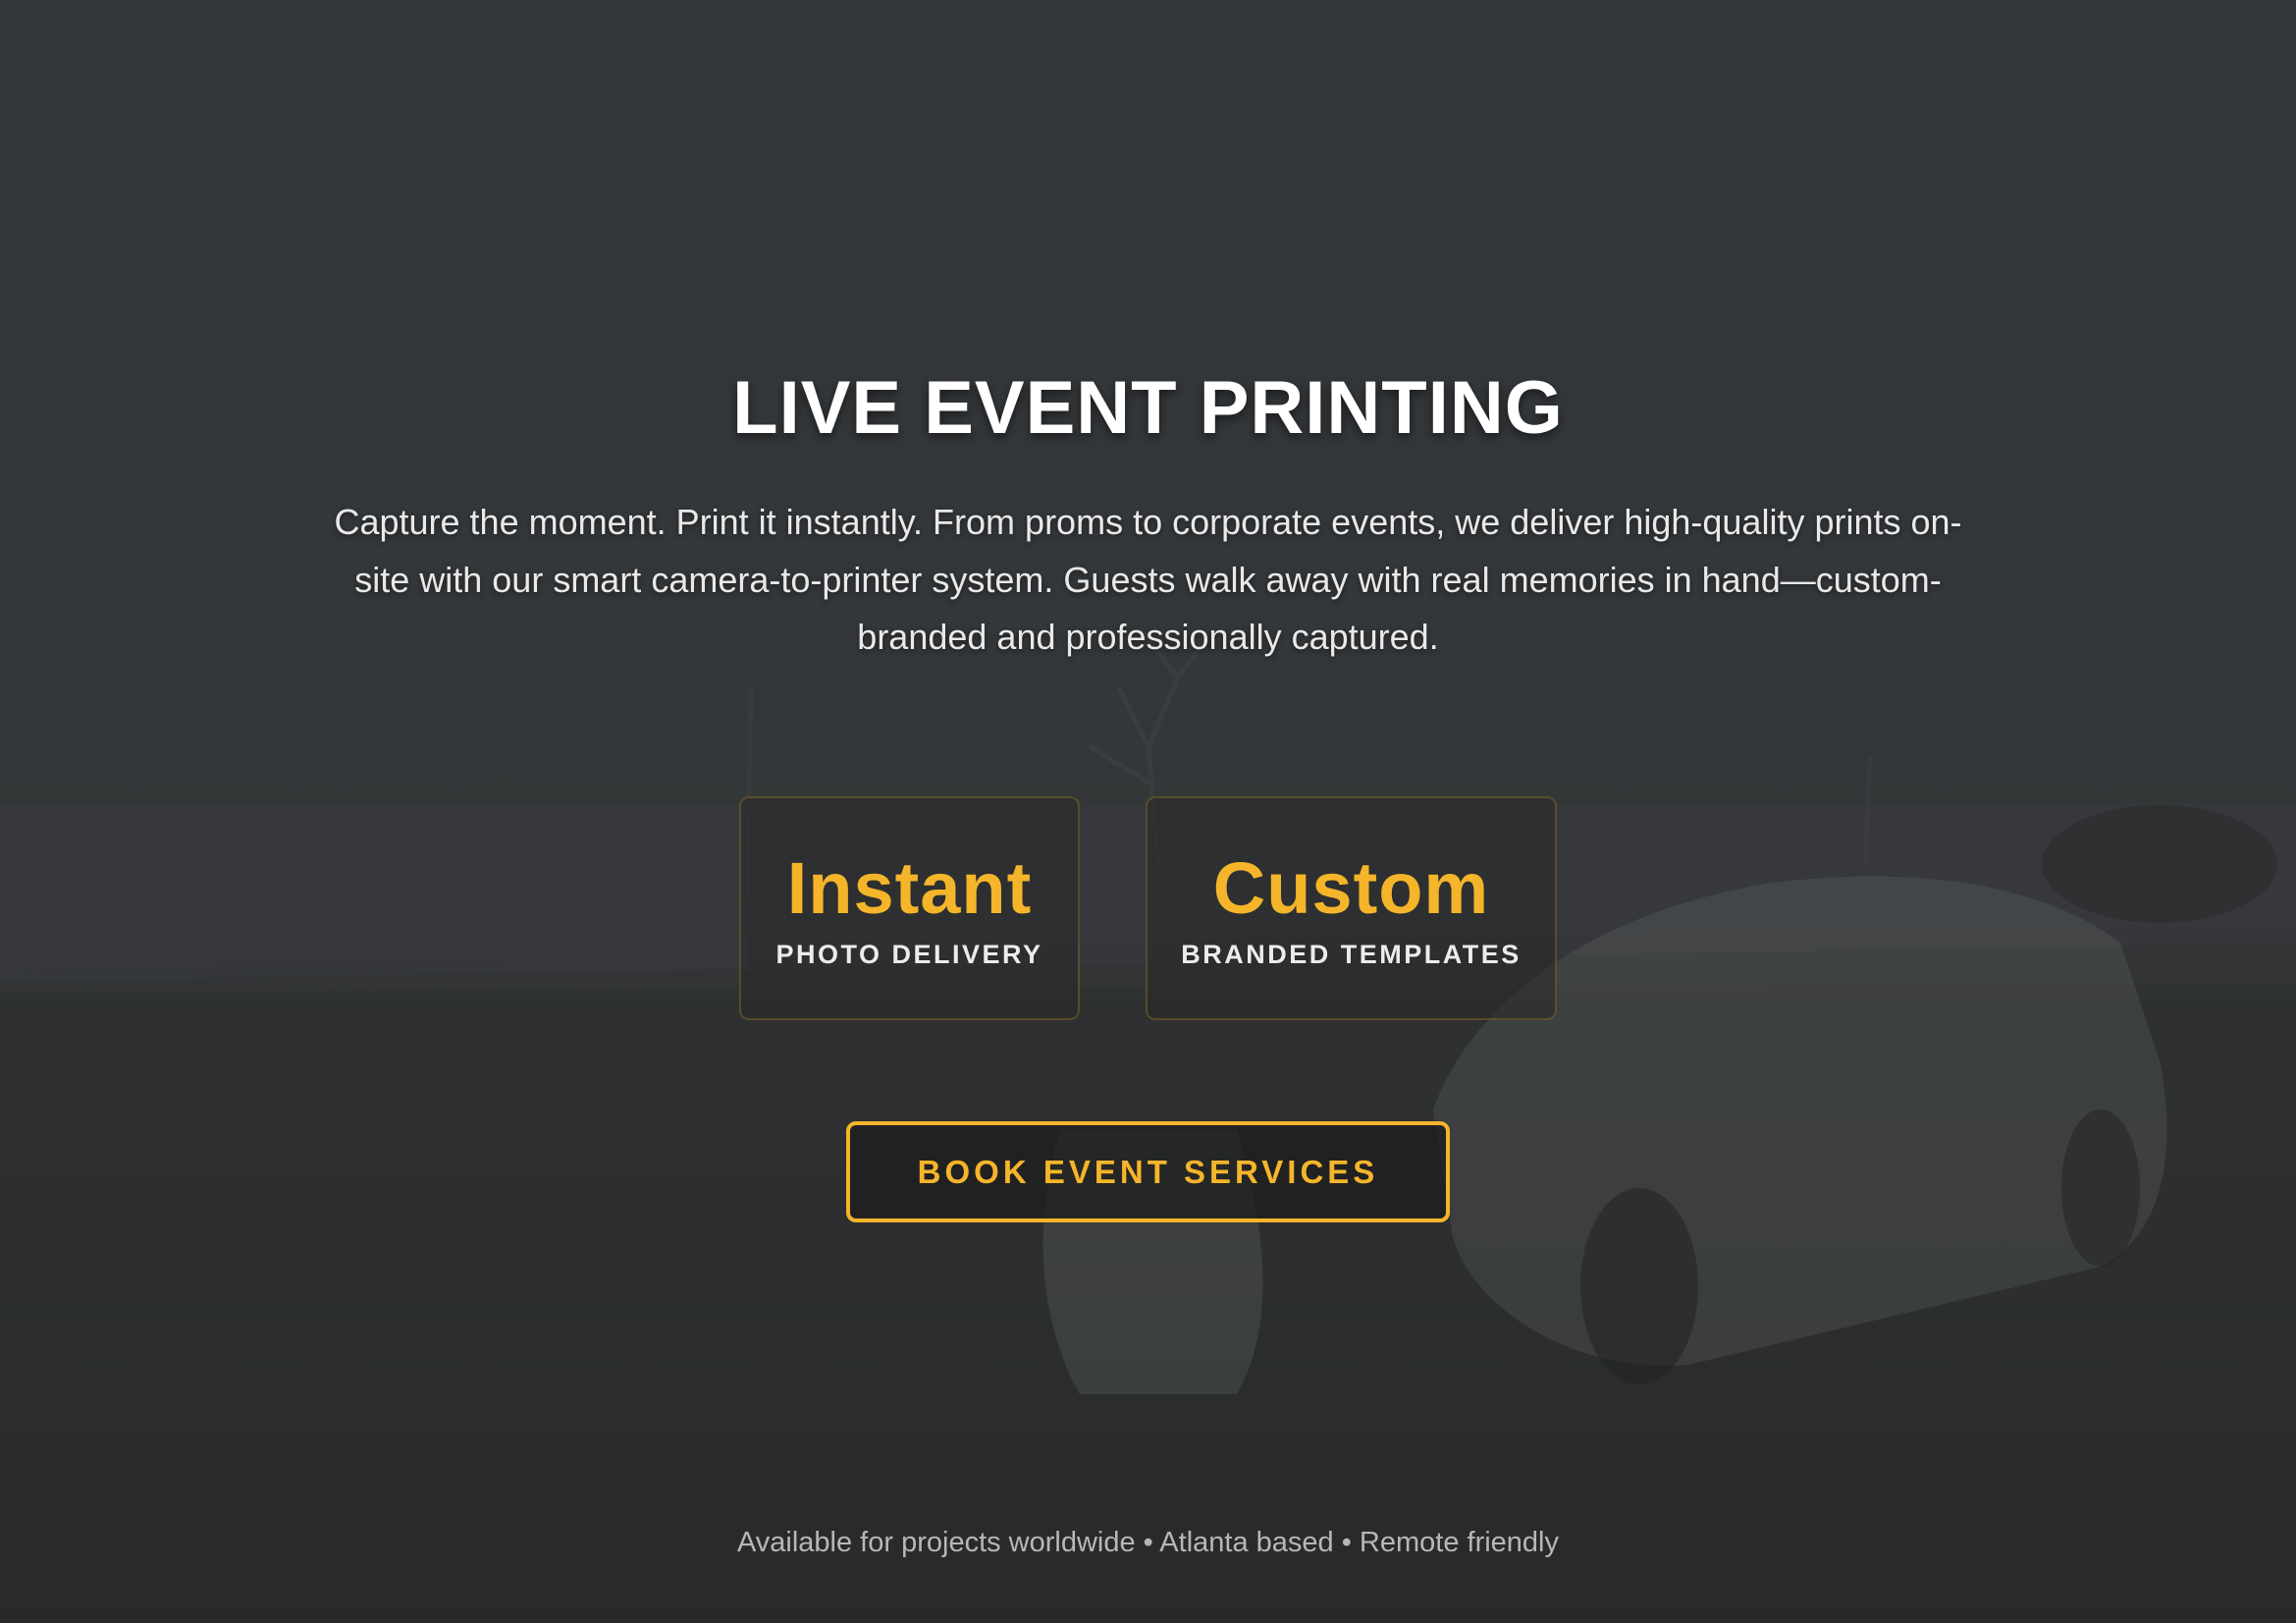 This screenshot has height=1623, width=2296. Describe the element at coordinates (1351, 888) in the screenshot. I see `stat-value: Custom` at that location.